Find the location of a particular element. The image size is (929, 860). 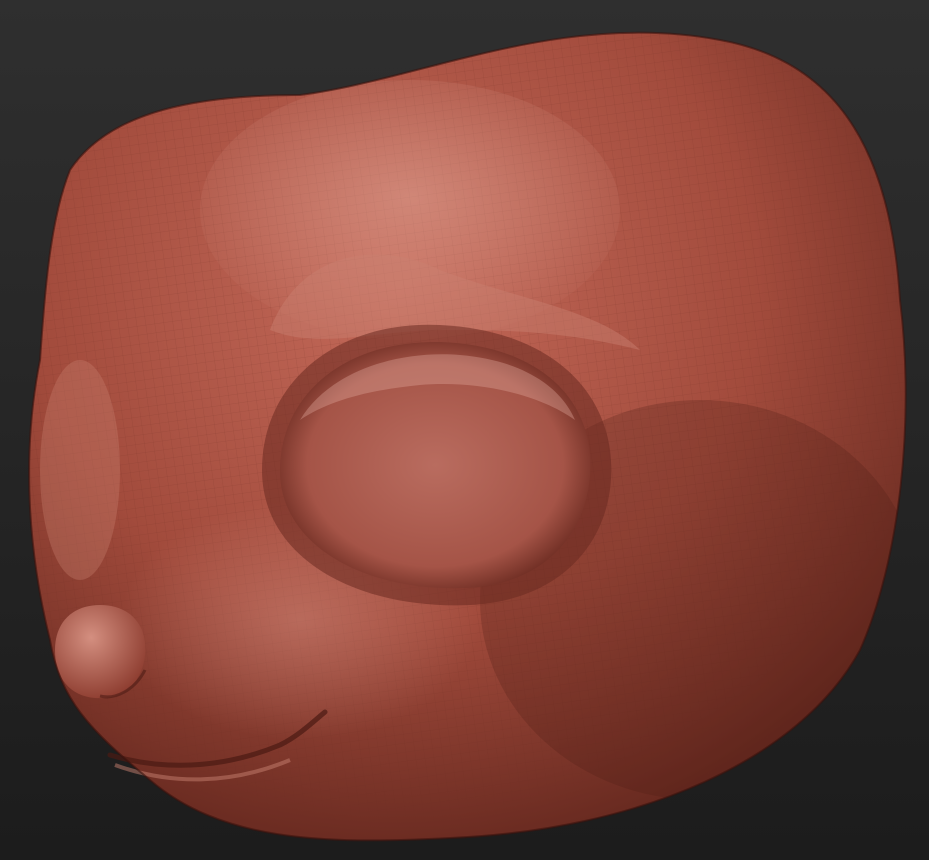

far-eye-region is located at coordinates (80, 470).